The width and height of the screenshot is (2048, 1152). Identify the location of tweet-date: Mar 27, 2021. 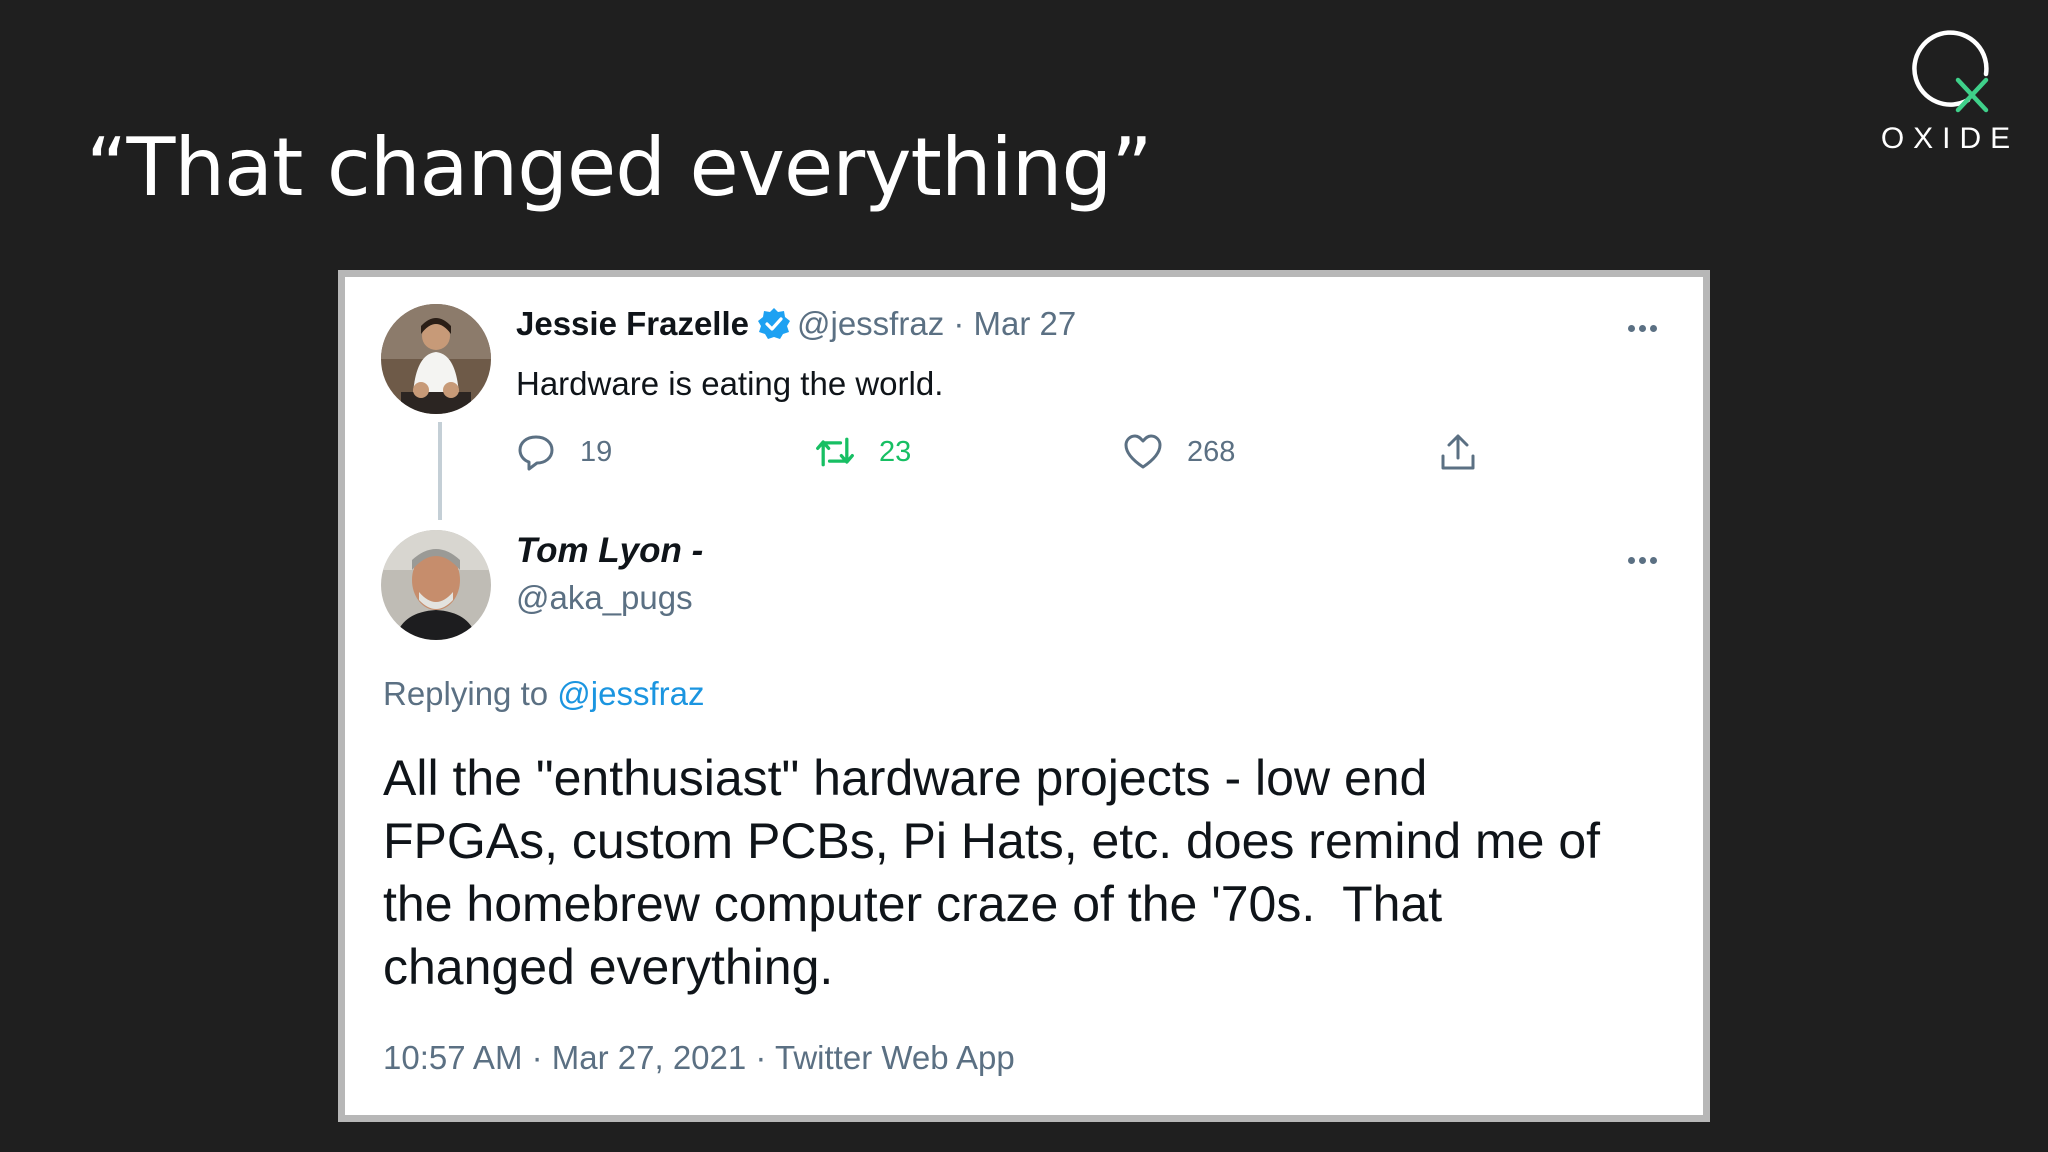
(649, 1057).